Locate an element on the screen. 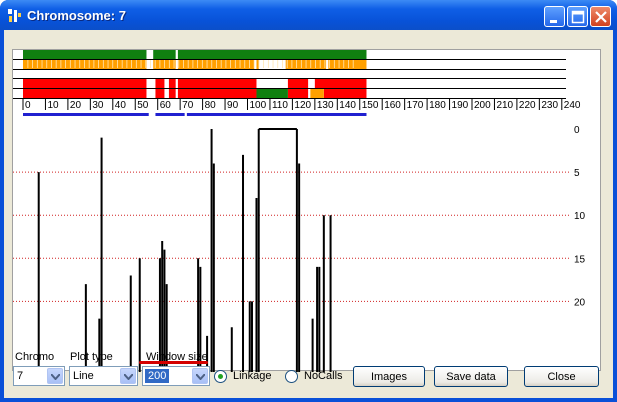  x-tick-label: 230 is located at coordinates (549, 105).